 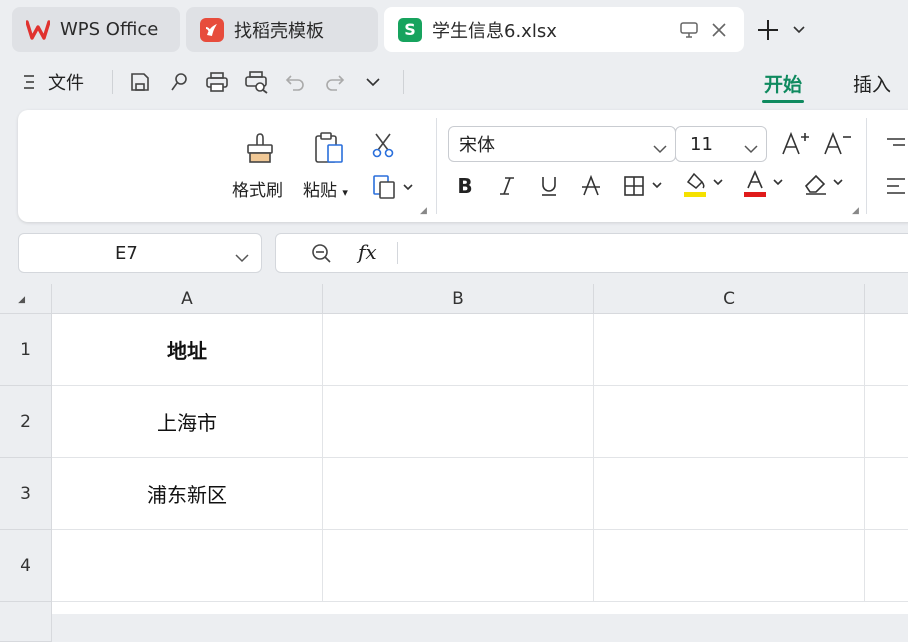 I want to click on column-header-c: C, so click(x=729, y=299).